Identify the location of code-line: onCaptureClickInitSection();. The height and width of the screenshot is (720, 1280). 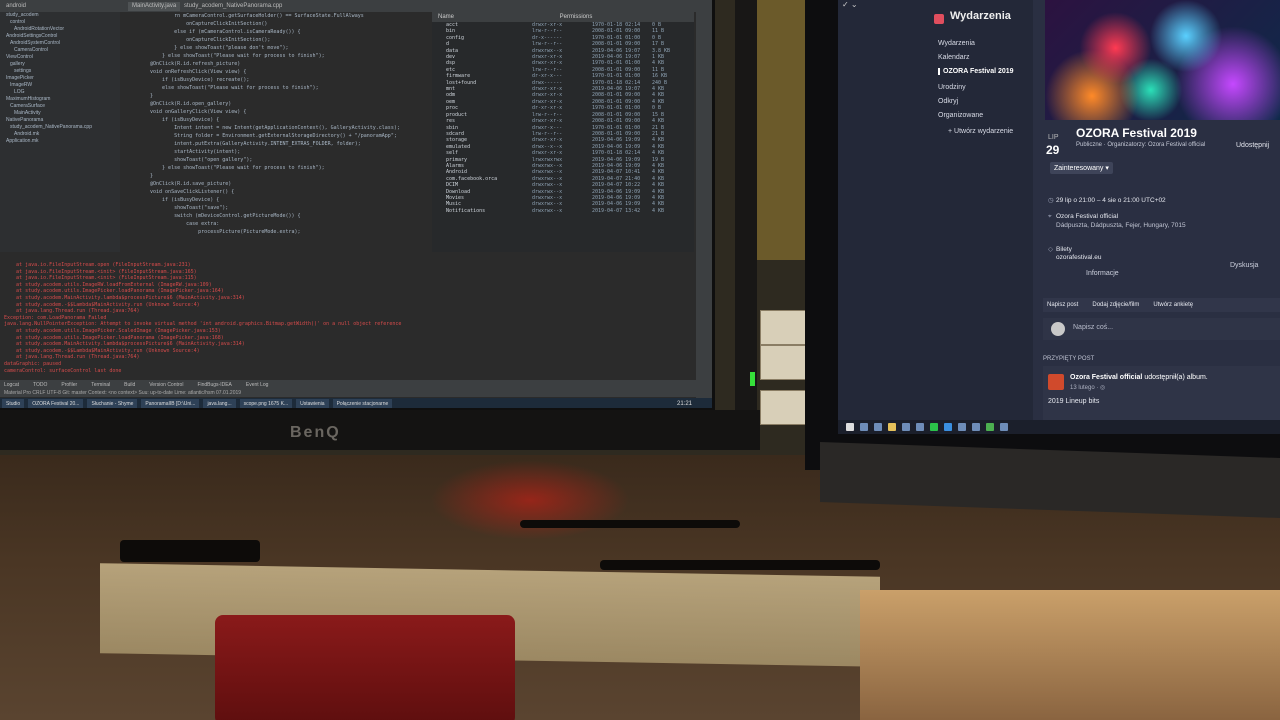
(210, 40).